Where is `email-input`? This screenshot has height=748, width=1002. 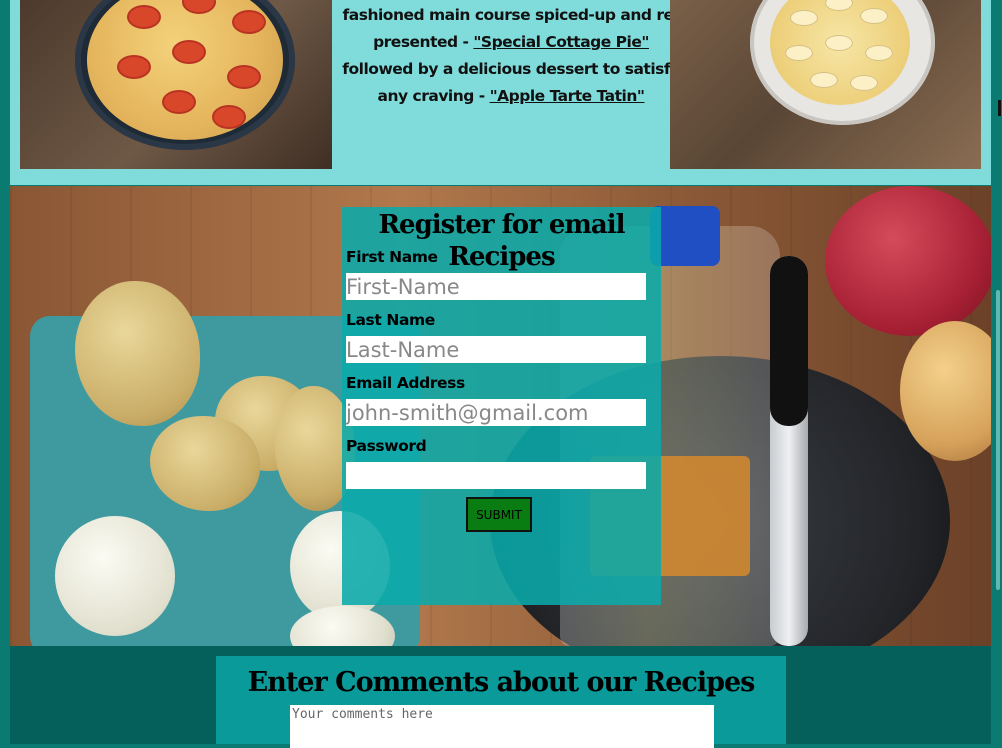 email-input is located at coordinates (496, 412).